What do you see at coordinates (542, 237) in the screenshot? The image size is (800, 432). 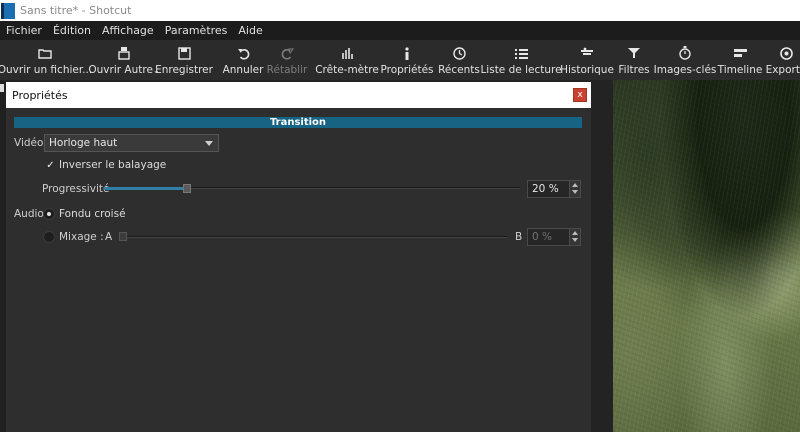 I see `mix-value: 0 %` at bounding box center [542, 237].